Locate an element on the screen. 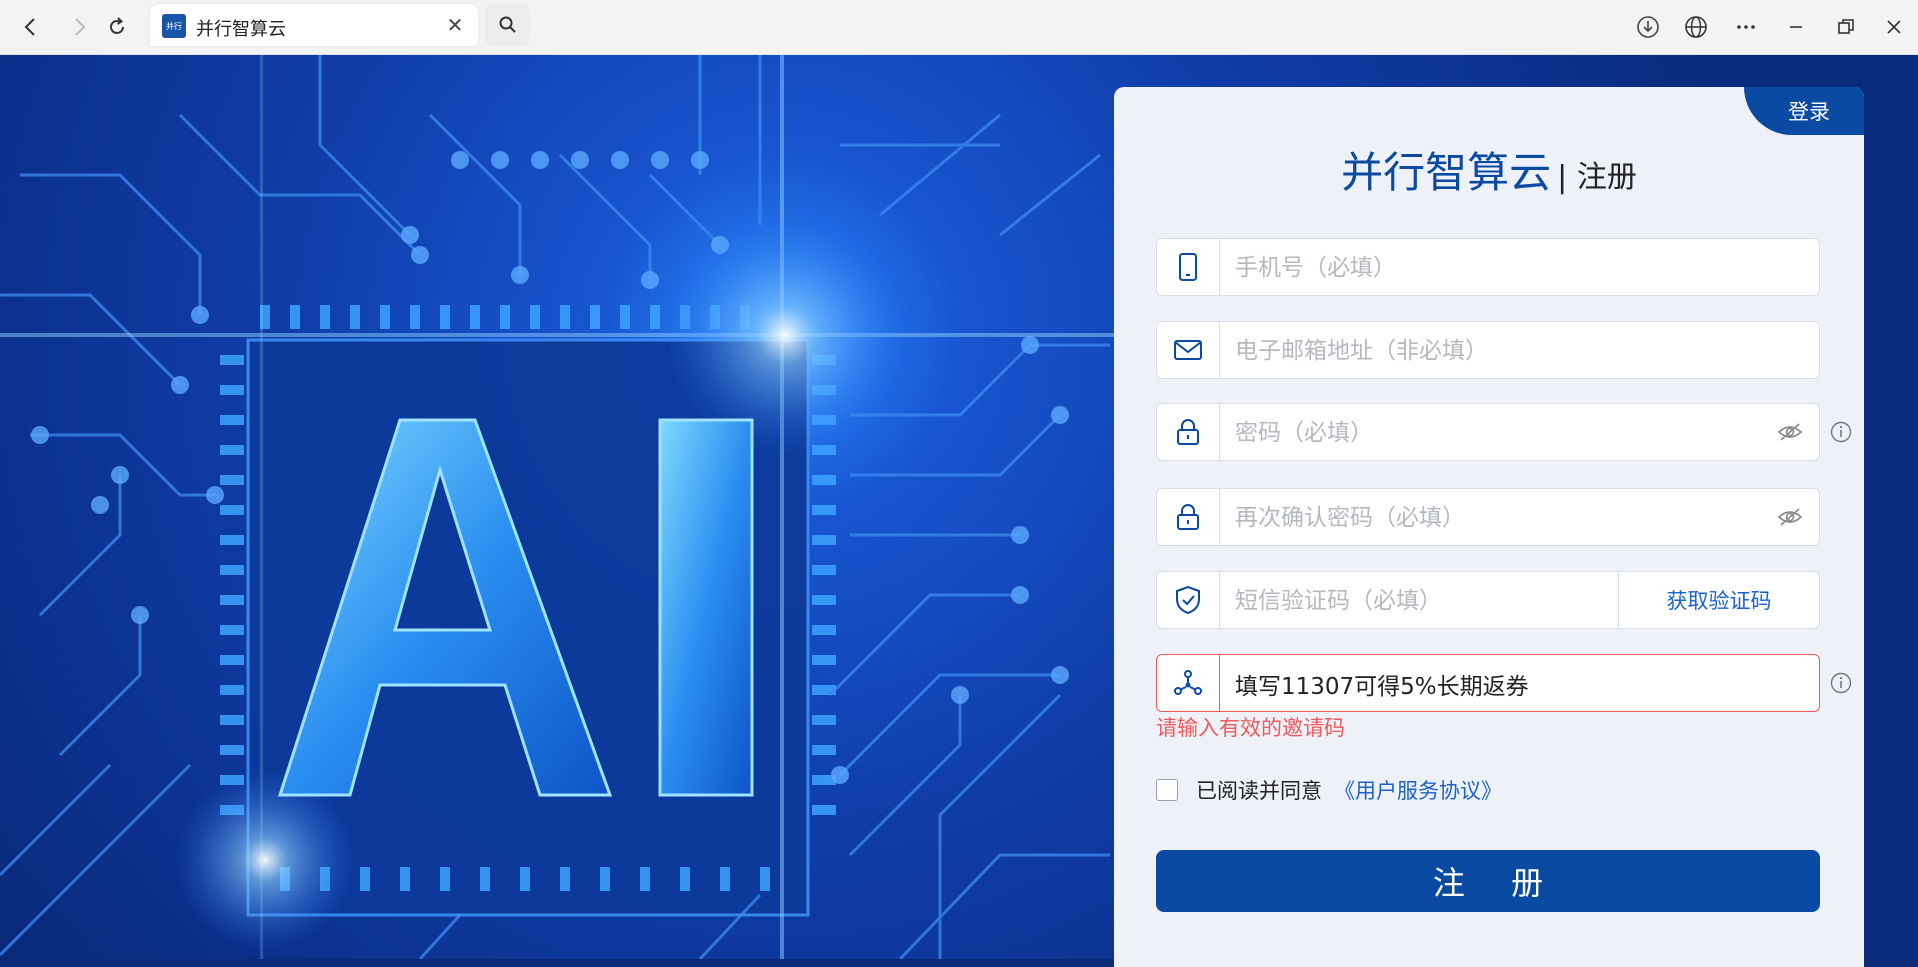  user-agreement-link: 《用户服务协议》 is located at coordinates (1418, 790).